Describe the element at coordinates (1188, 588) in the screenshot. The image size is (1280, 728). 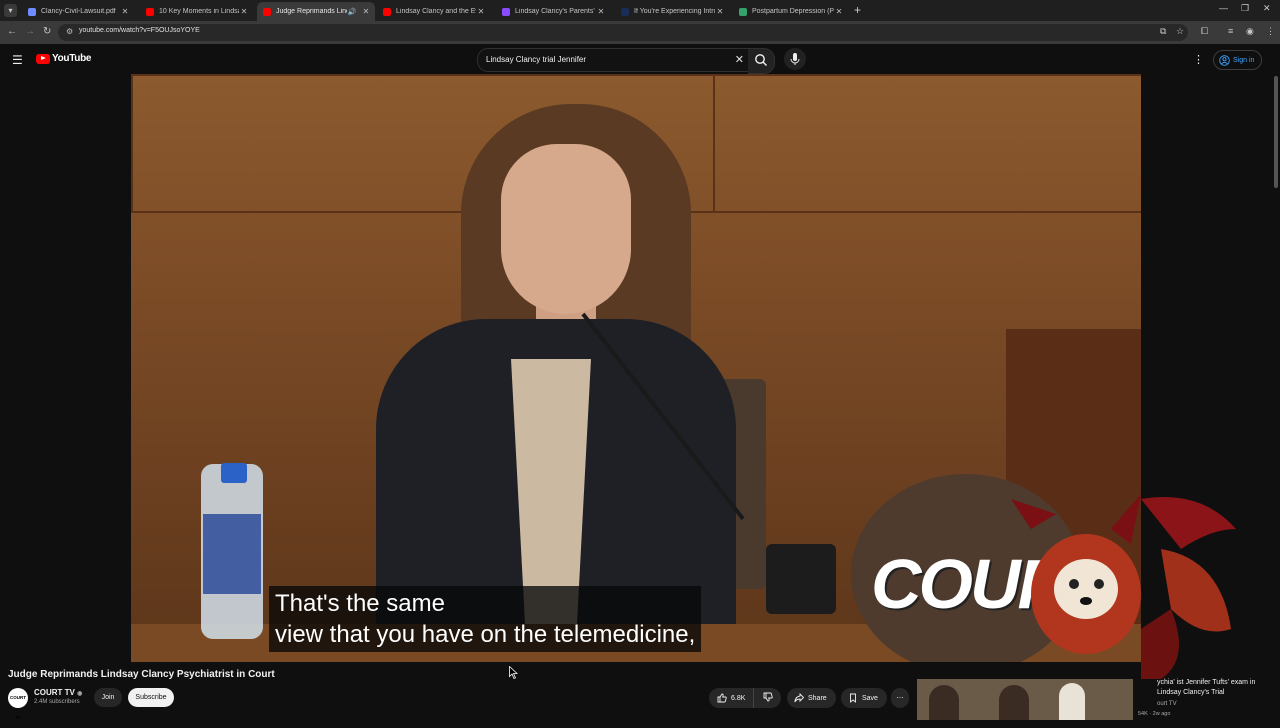
I see `red-panda-tail-icon` at that location.